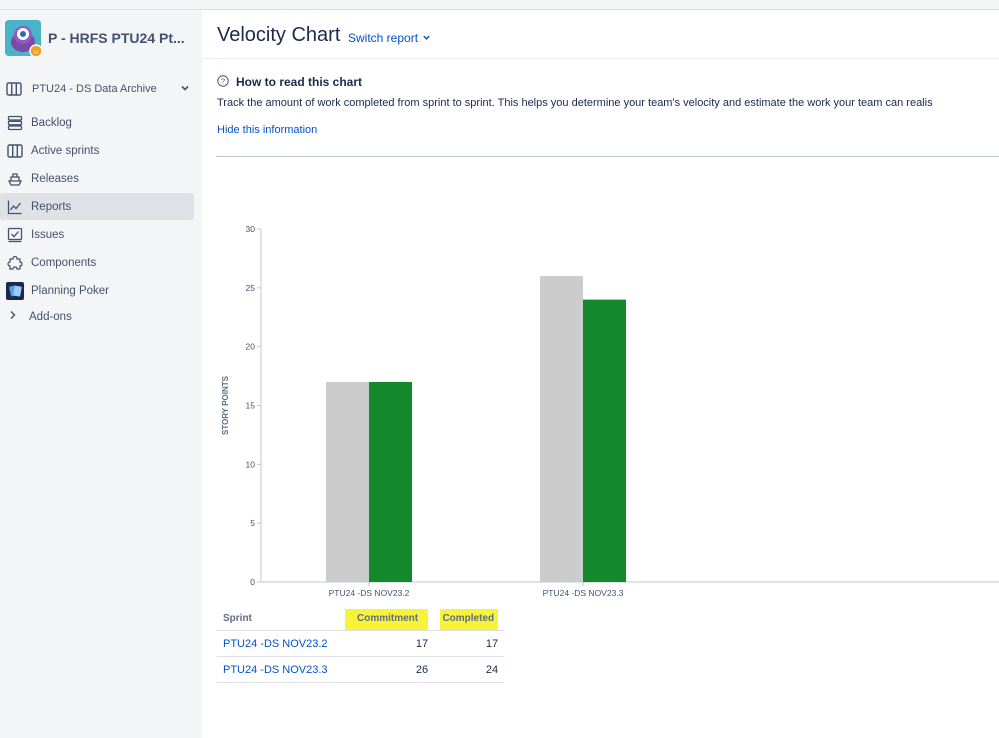 The width and height of the screenshot is (999, 738). What do you see at coordinates (94, 89) in the screenshot?
I see `board-name: PTU24 - DS Data Archive` at bounding box center [94, 89].